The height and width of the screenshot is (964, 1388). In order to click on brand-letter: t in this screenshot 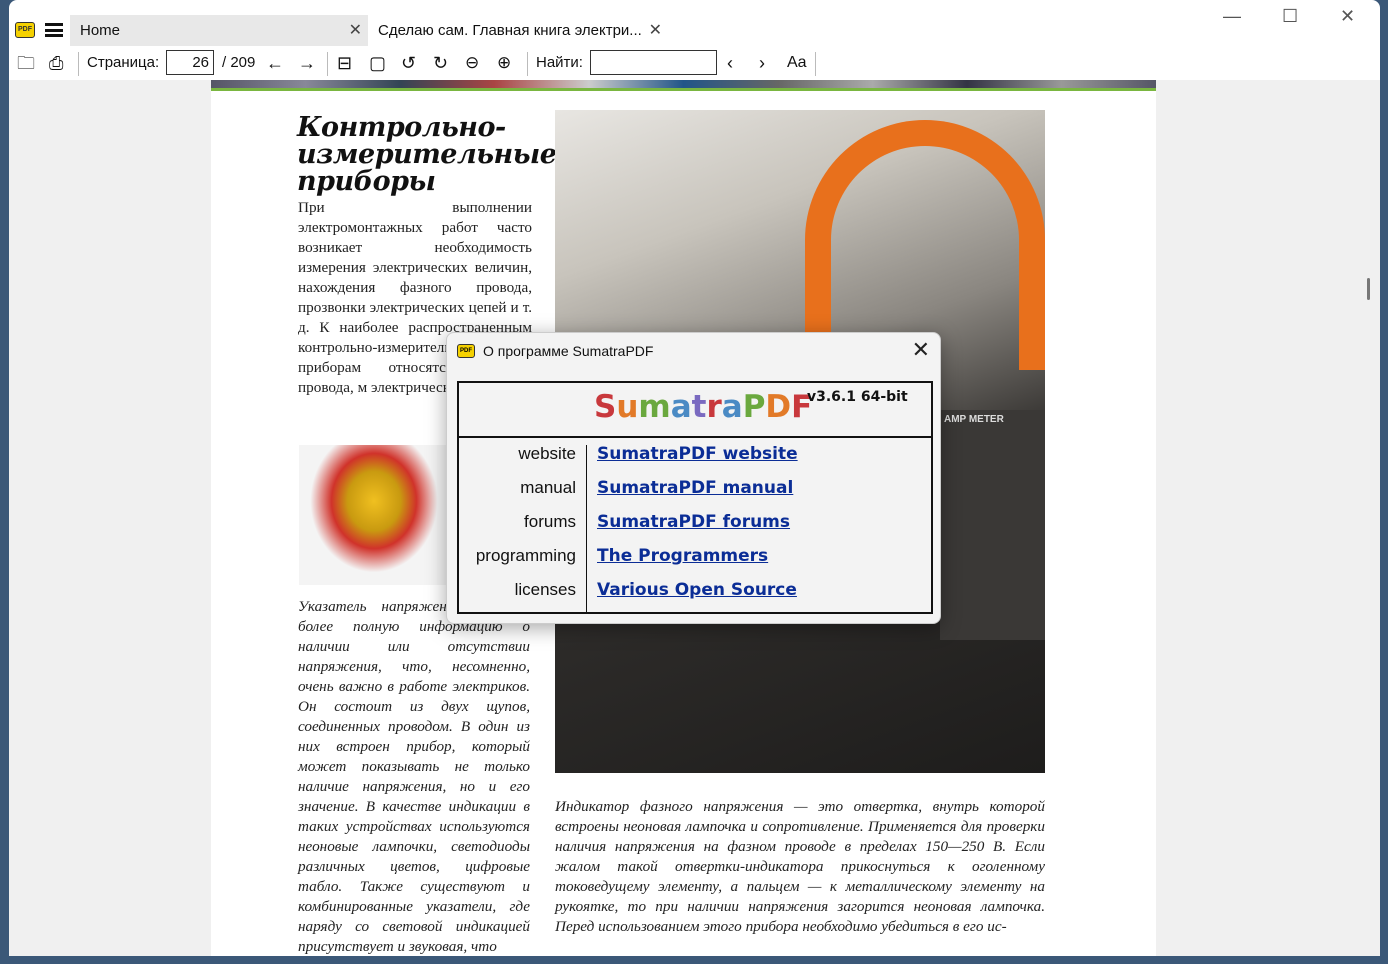, I will do `click(699, 407)`.